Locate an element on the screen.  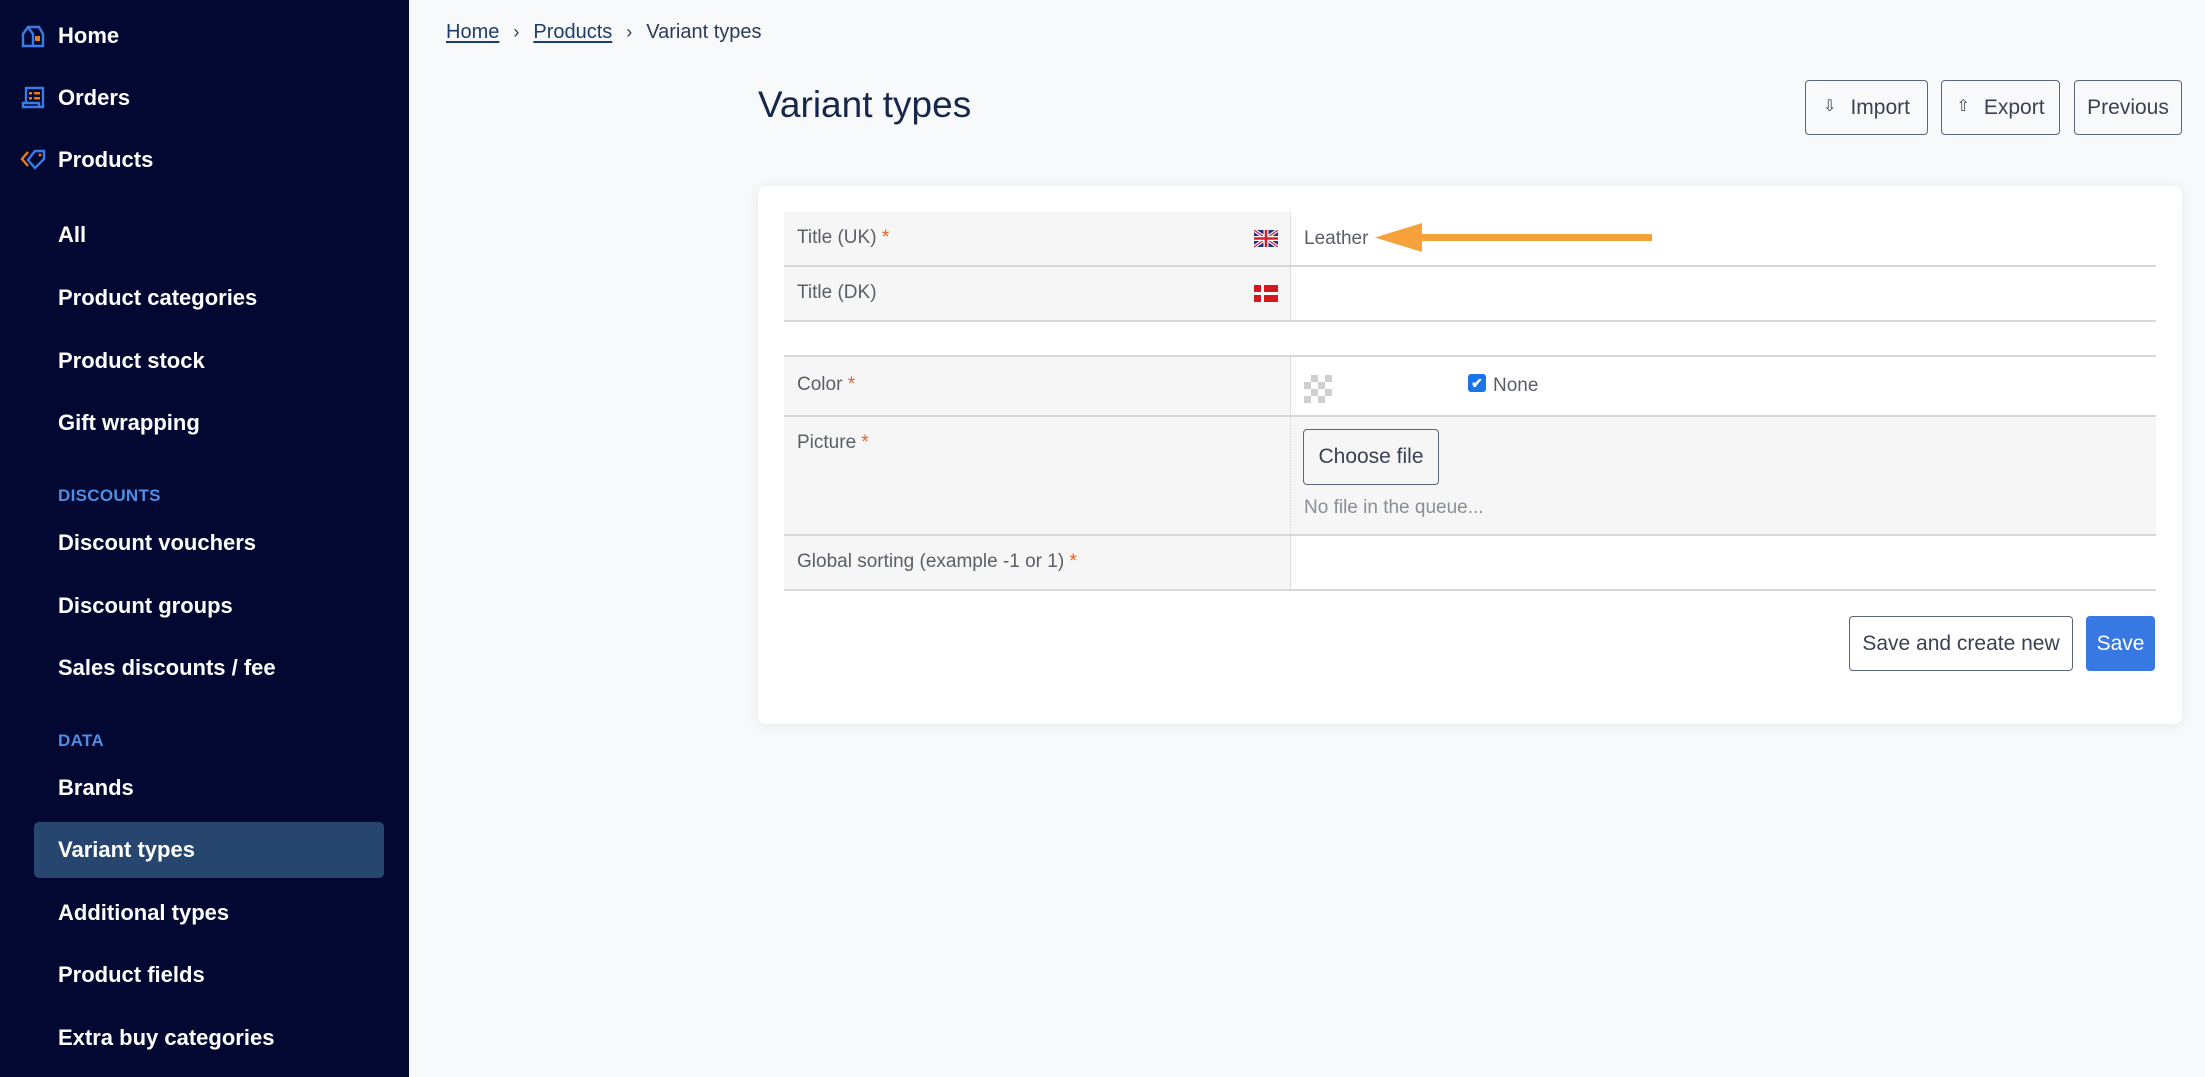
sidebar-item-label: Product stock is located at coordinates (131, 360).